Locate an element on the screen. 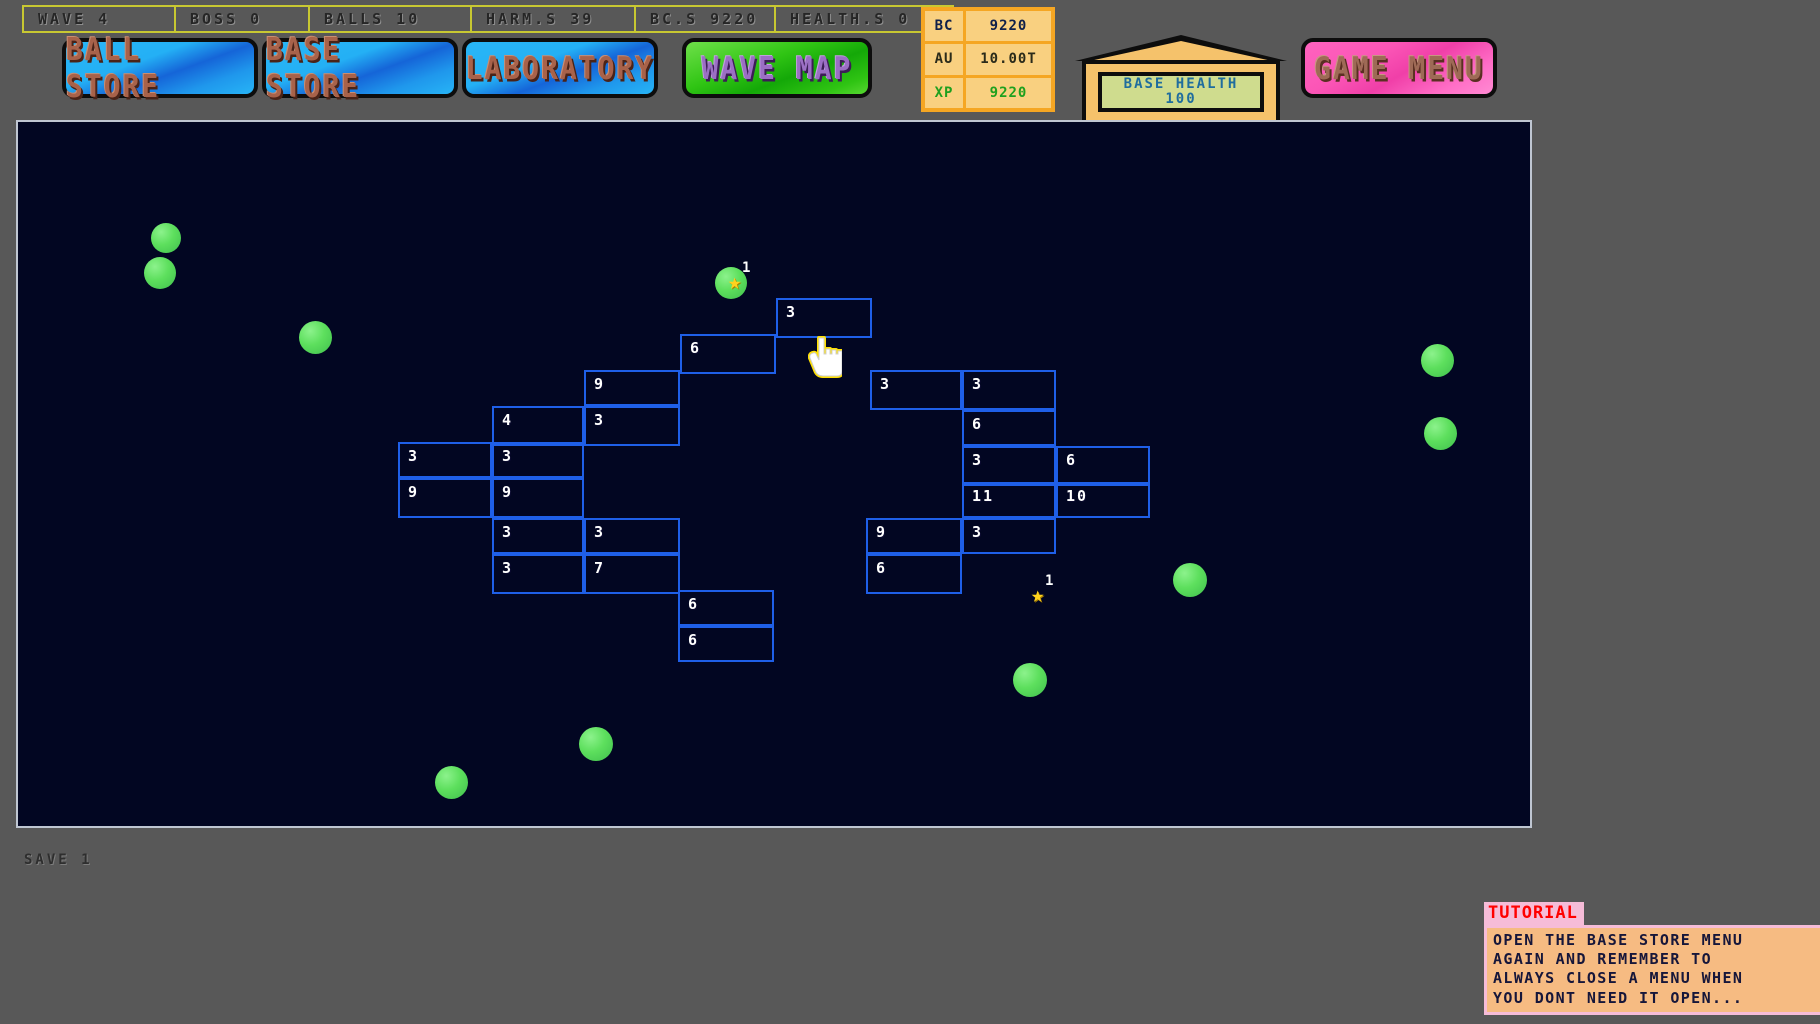  grid-cell: 11 is located at coordinates (1009, 500).